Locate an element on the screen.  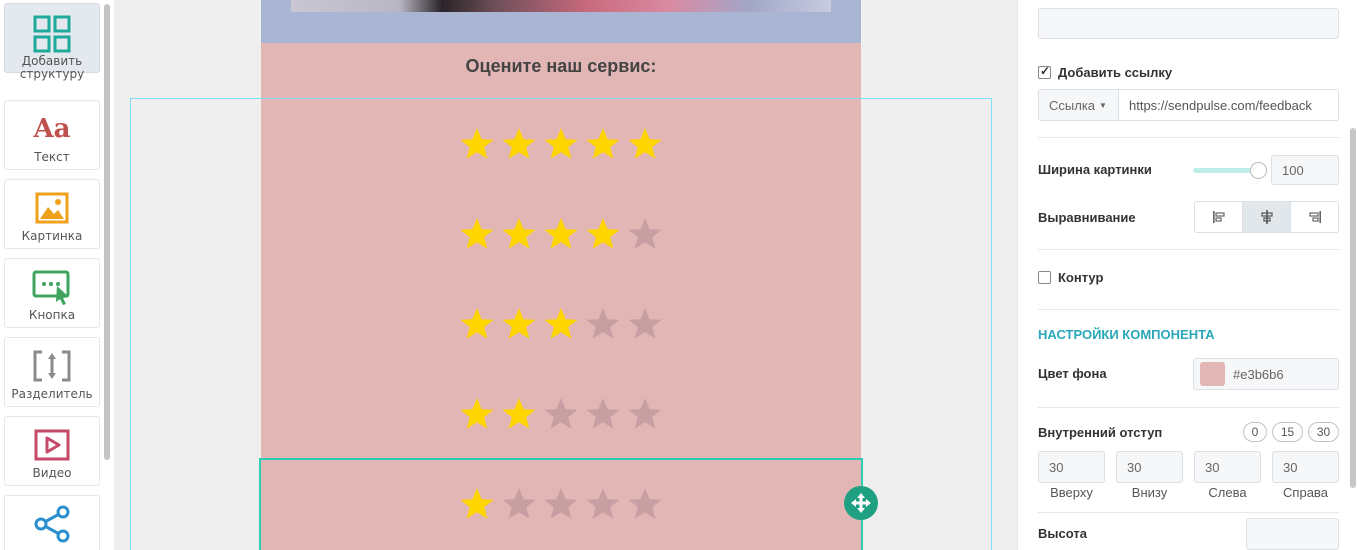
video-icon is located at coordinates (52, 445).